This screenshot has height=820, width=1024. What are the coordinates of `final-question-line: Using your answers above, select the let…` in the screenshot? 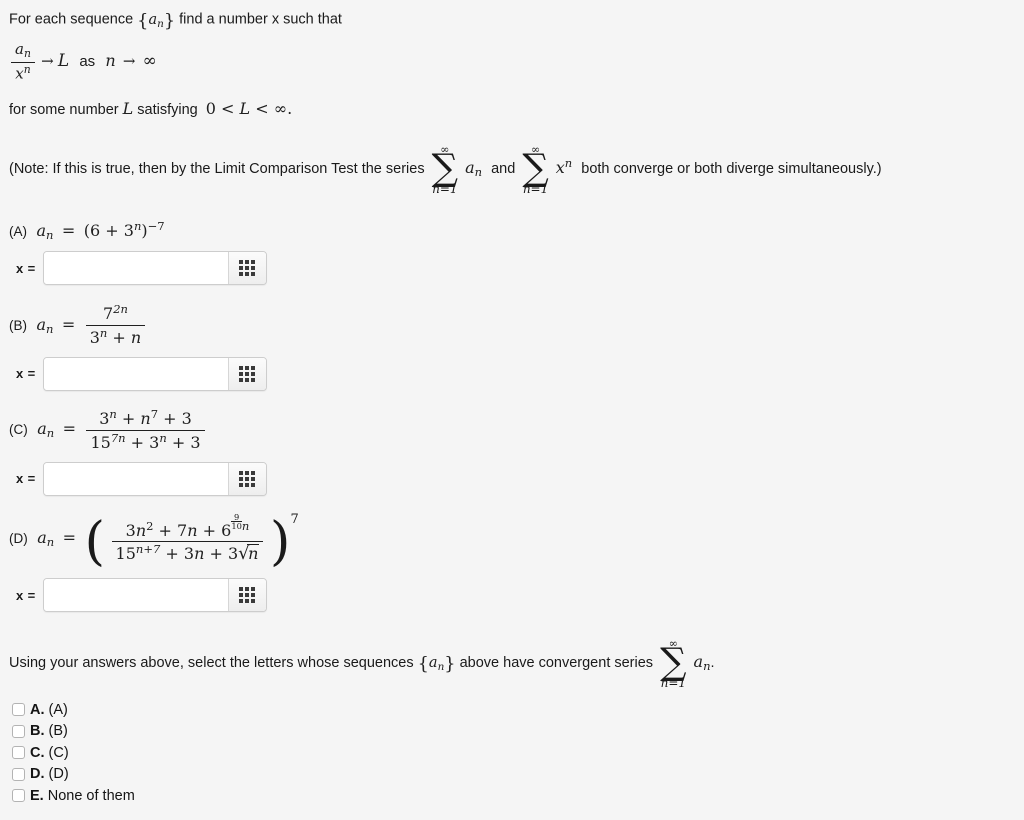 It's located at (515, 650).